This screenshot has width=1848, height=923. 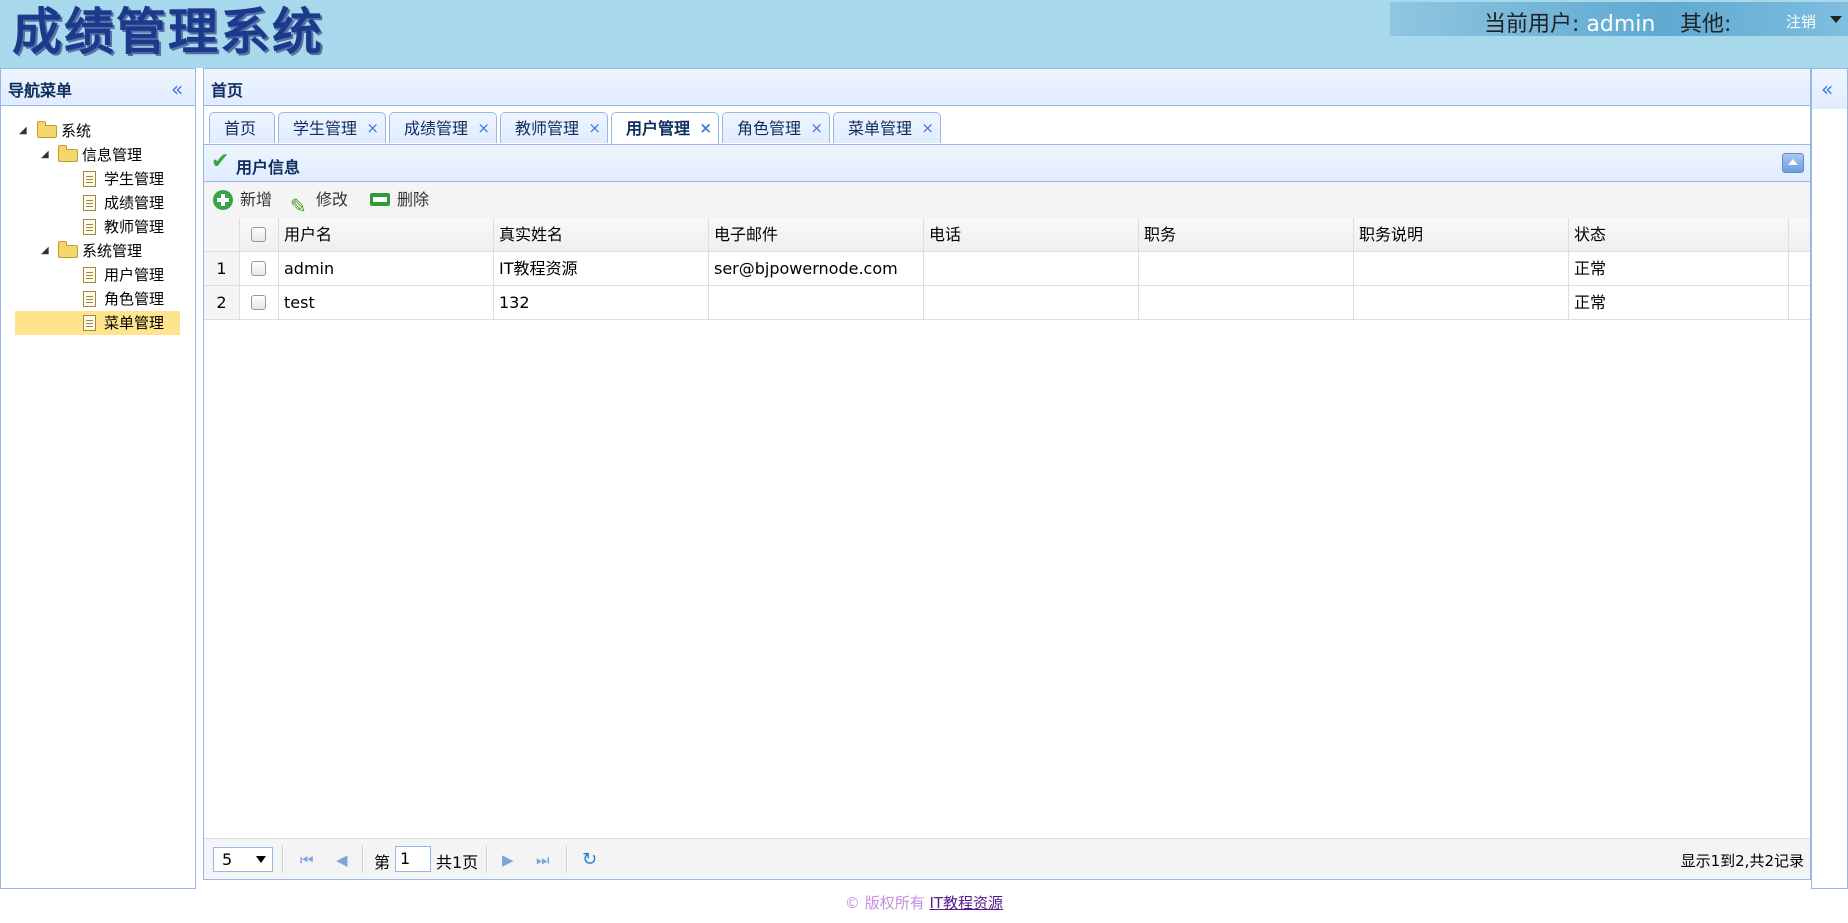 What do you see at coordinates (443, 127) in the screenshot?
I see `tab-score-mgmt: 成绩管理 ×` at bounding box center [443, 127].